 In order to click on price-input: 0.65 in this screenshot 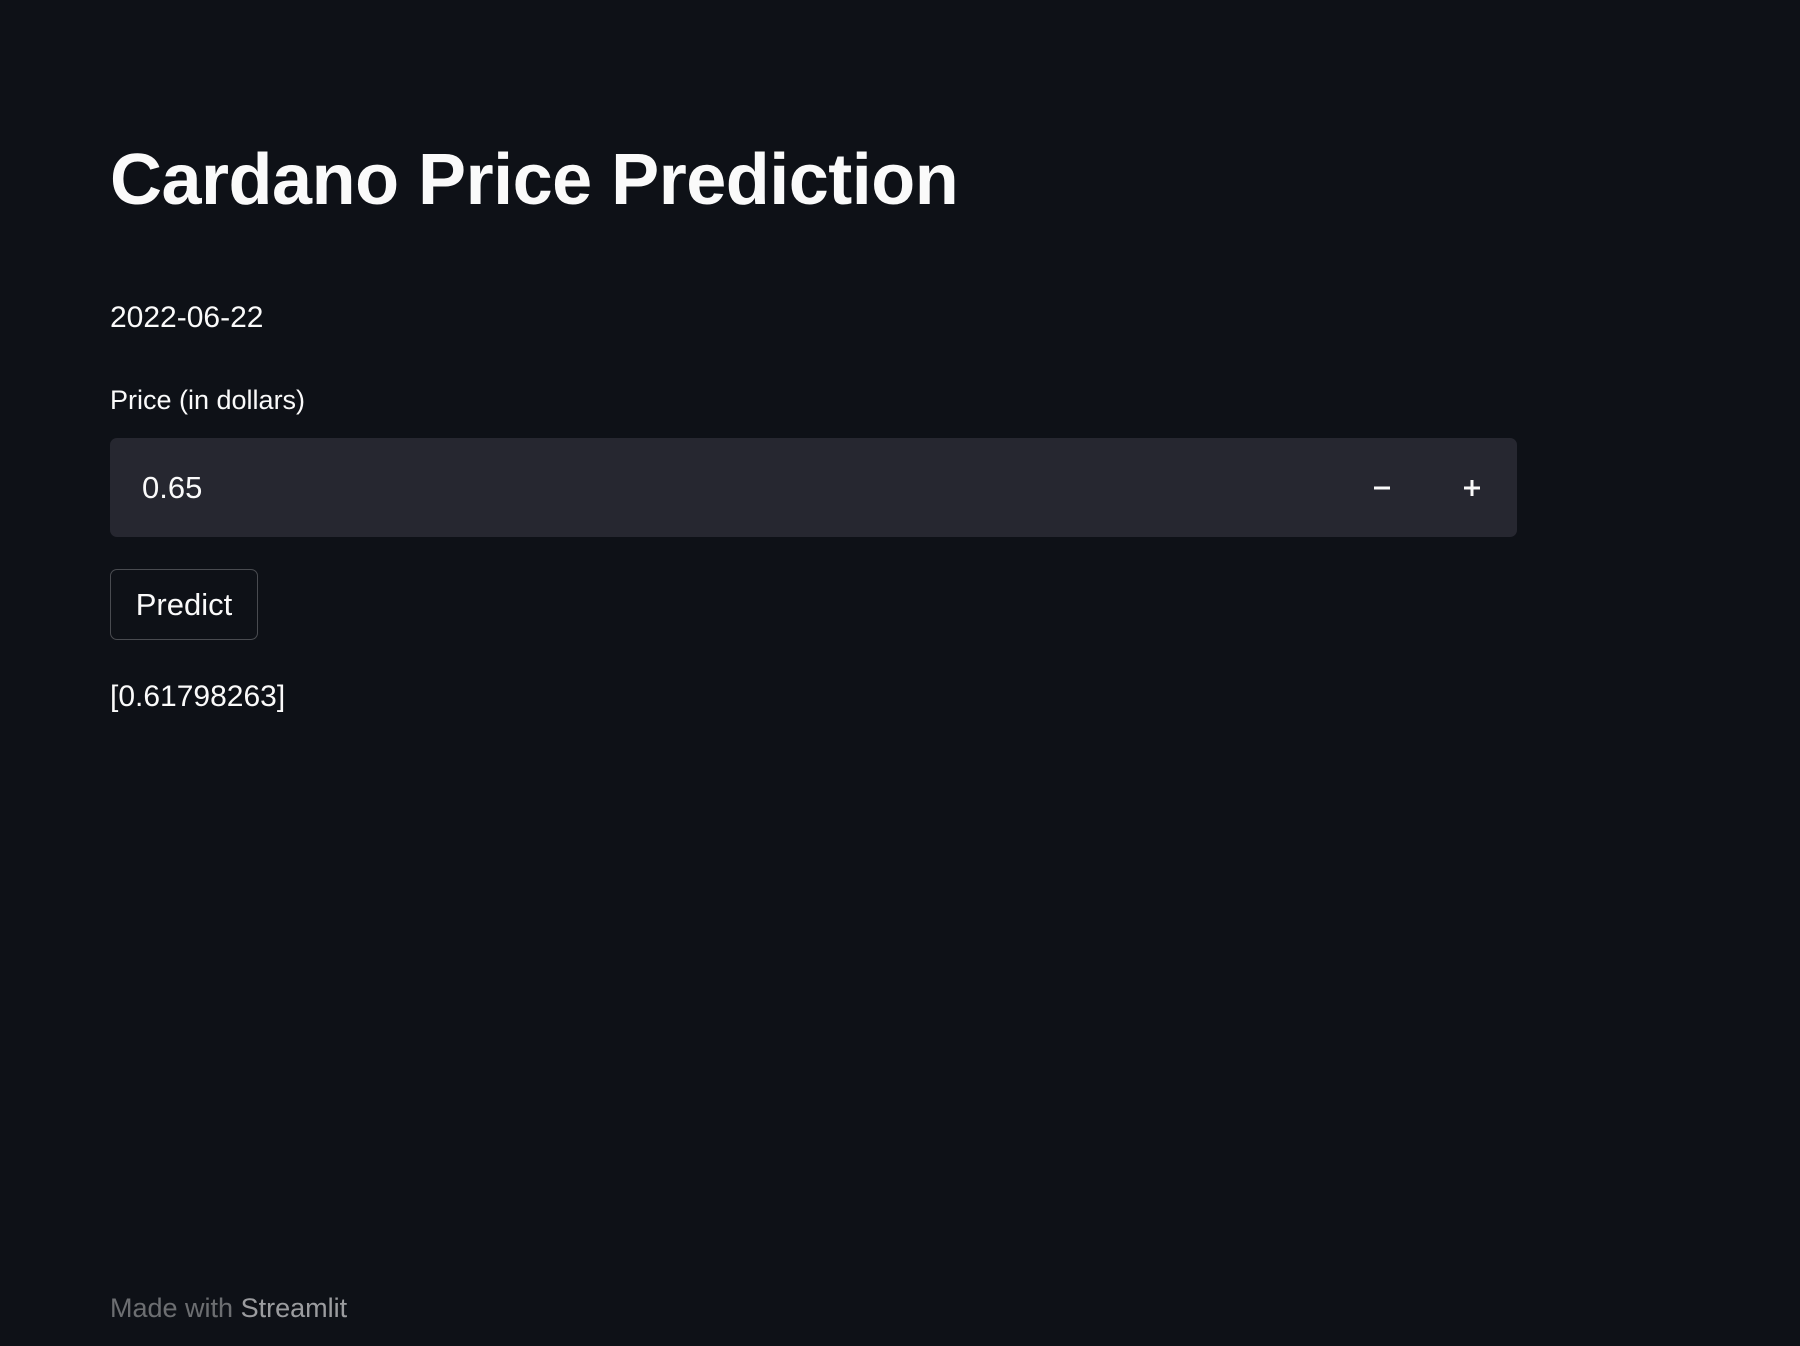, I will do `click(723, 488)`.